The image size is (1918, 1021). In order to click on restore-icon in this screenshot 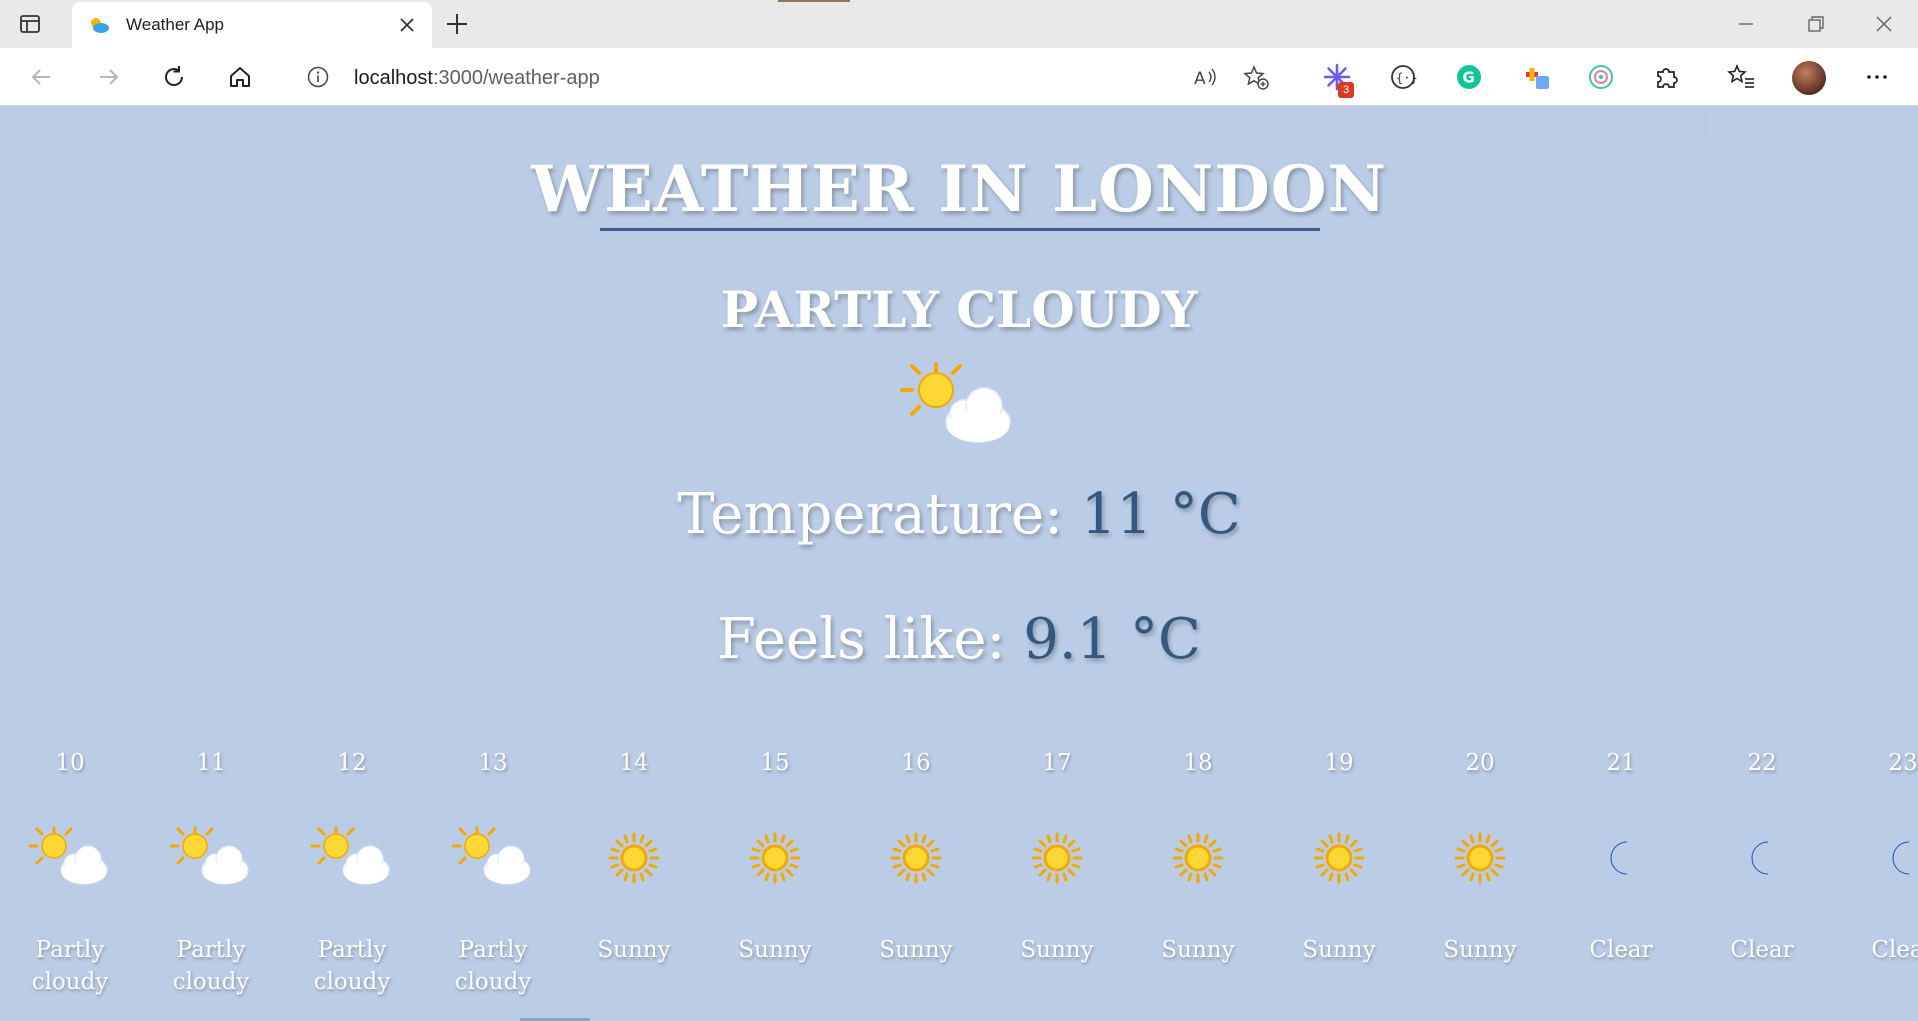, I will do `click(1816, 24)`.